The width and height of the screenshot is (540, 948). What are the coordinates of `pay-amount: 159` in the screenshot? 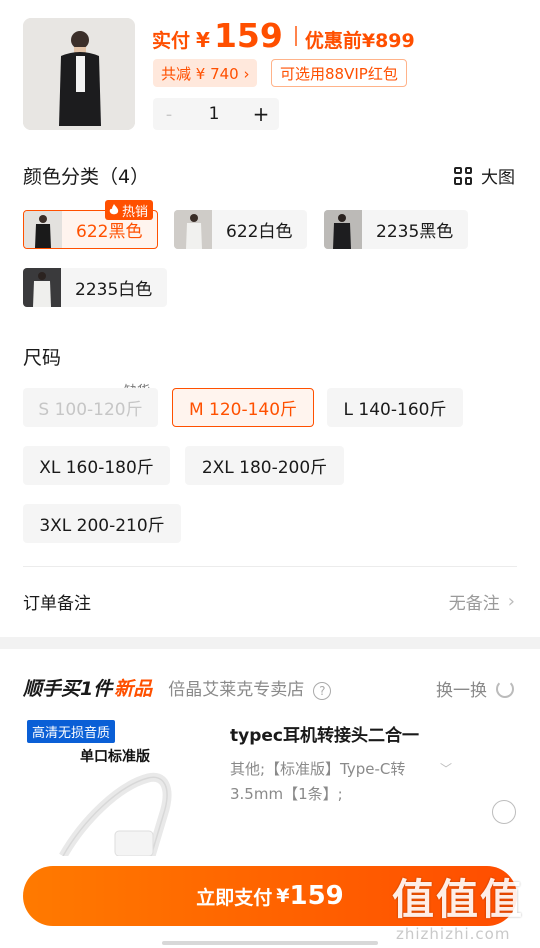 It's located at (316, 896).